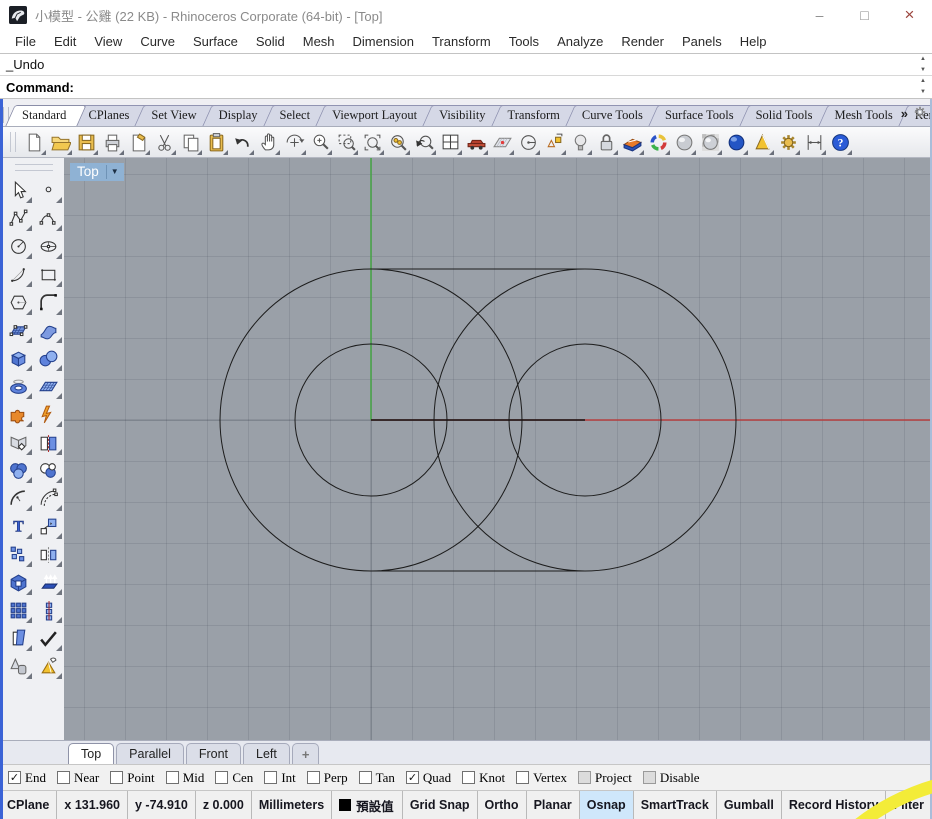  What do you see at coordinates (383, 41) in the screenshot?
I see `menu-item-dimension: Dimension` at bounding box center [383, 41].